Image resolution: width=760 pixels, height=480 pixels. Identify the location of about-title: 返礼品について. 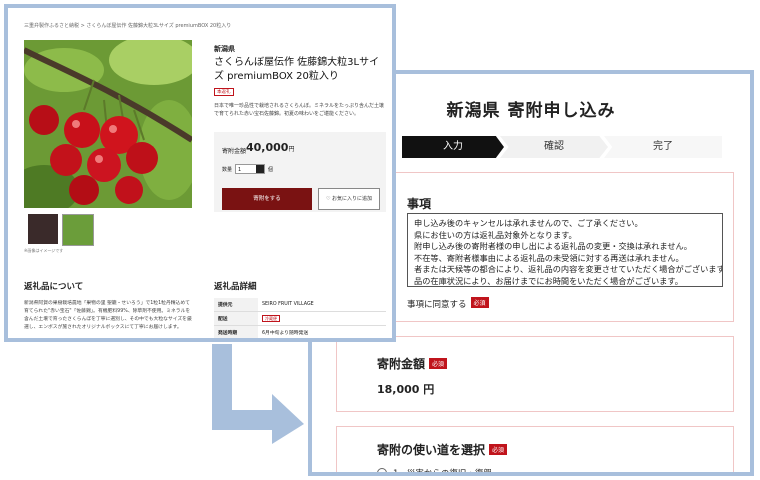
(54, 287).